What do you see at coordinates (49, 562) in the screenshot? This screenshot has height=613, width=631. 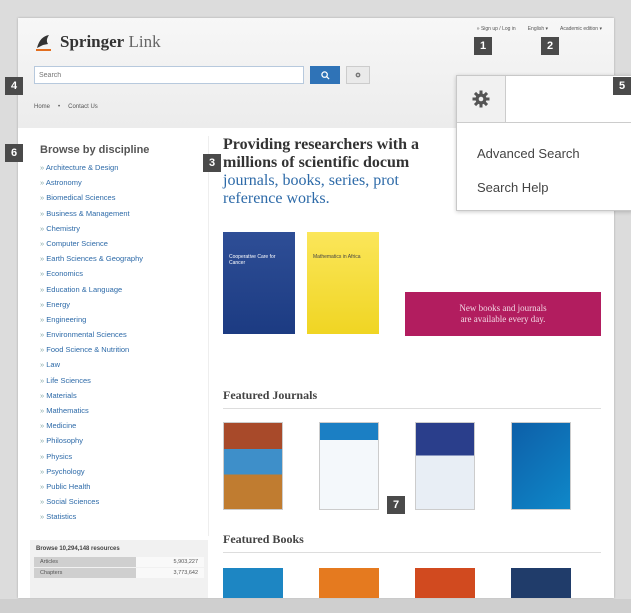 I see `stat-label: Articles` at bounding box center [49, 562].